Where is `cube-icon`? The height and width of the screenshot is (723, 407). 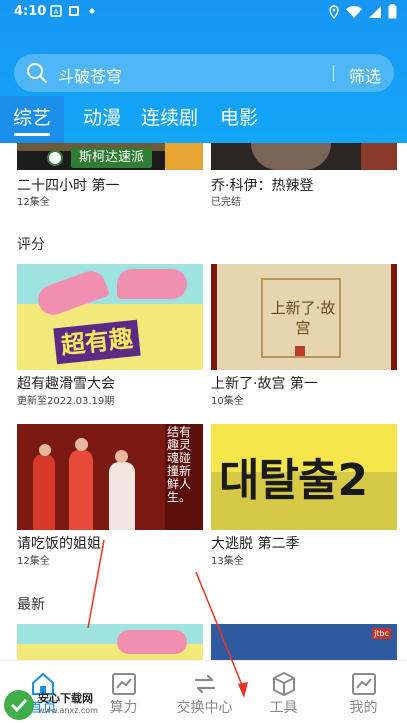
cube-icon is located at coordinates (284, 684).